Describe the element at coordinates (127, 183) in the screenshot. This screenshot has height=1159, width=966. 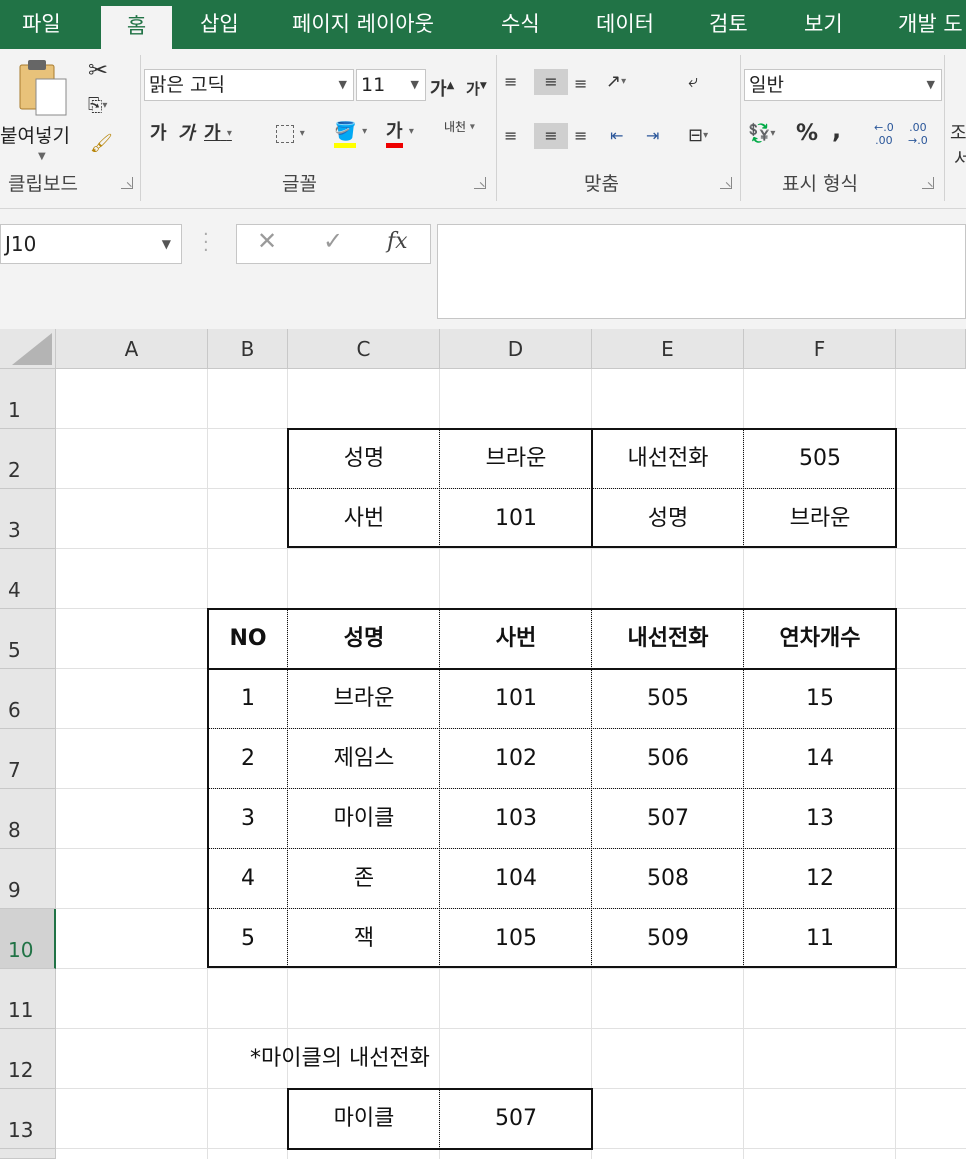
I see `clipboard-launcher-icon` at that location.